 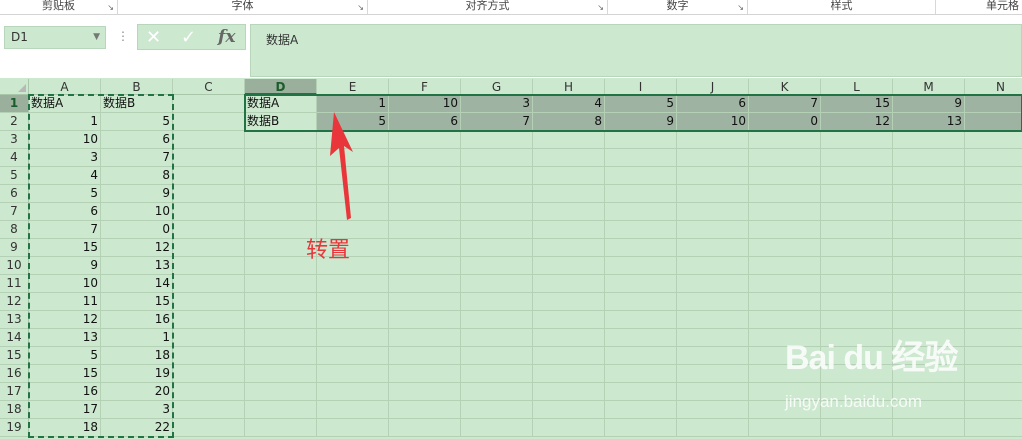 I want to click on dialog-launcher-icon: ↘, so click(x=110, y=7).